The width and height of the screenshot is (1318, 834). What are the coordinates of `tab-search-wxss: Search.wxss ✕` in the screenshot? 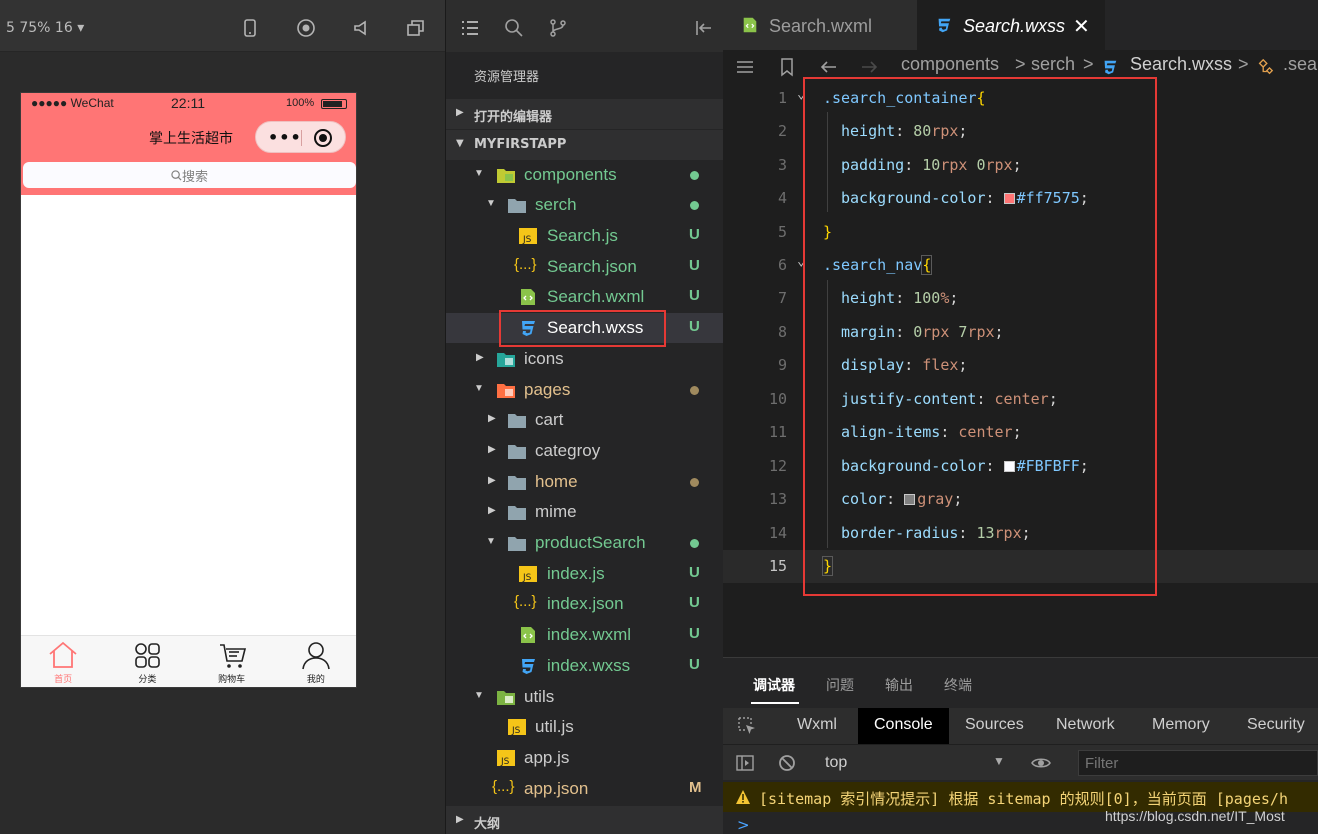 It's located at (1011, 25).